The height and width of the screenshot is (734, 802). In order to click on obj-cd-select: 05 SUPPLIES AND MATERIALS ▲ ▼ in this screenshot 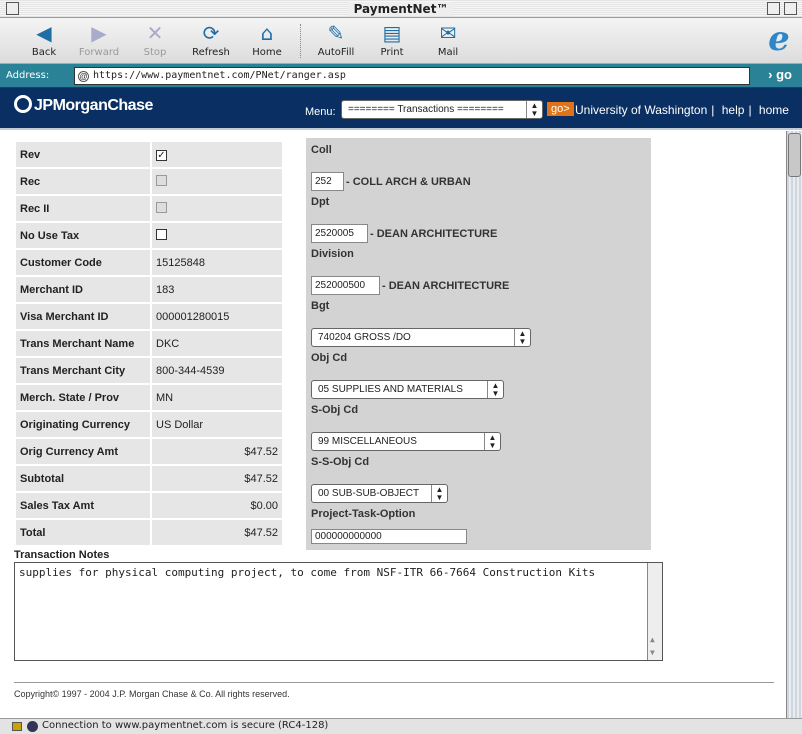, I will do `click(407, 389)`.